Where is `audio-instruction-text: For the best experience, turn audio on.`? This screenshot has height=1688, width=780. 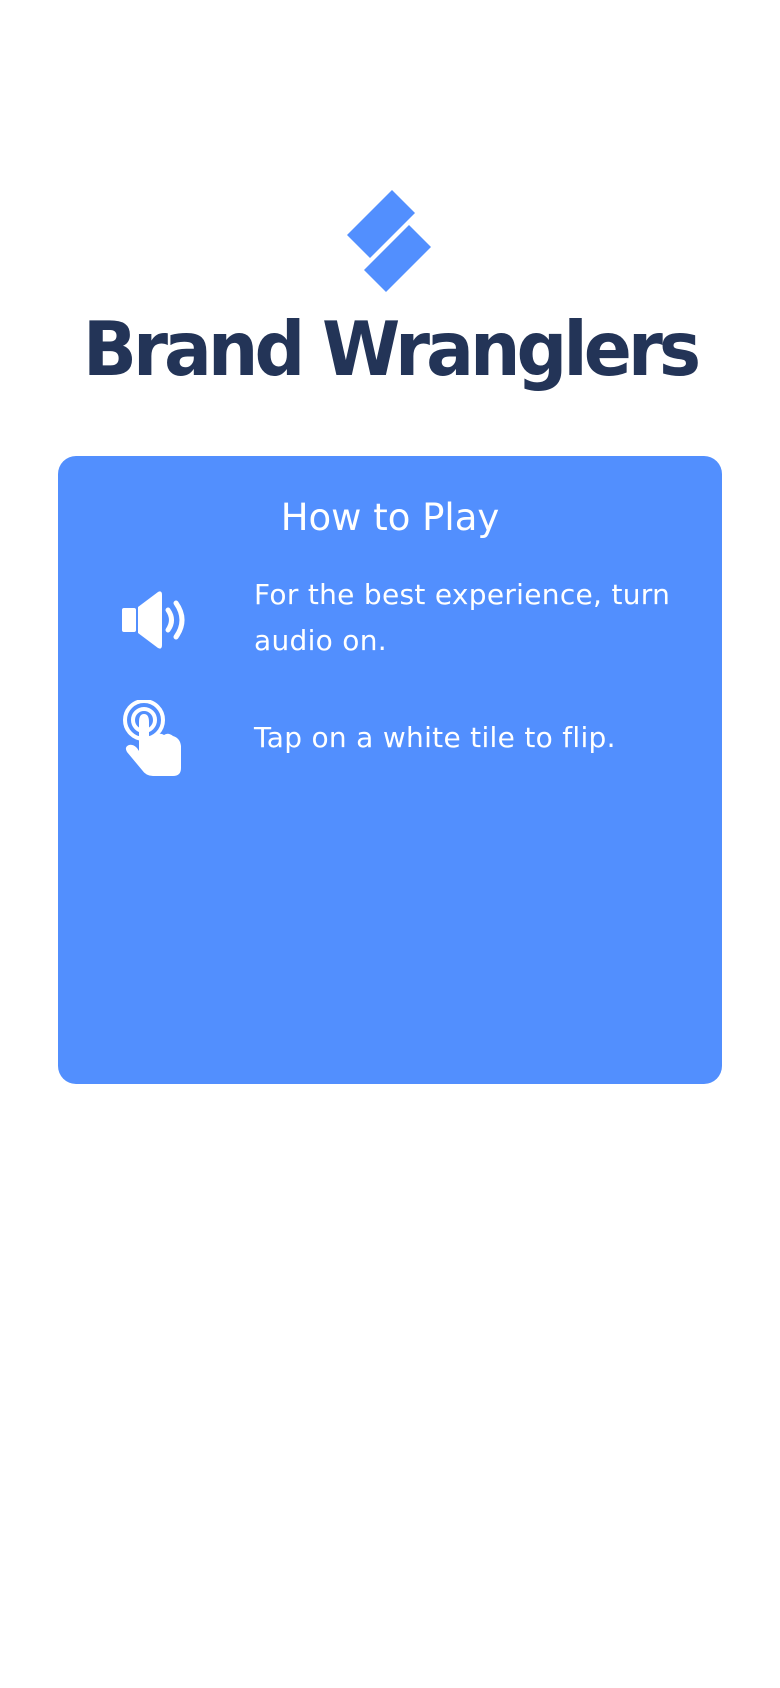 audio-instruction-text: For the best experience, turn audio on. is located at coordinates (462, 617).